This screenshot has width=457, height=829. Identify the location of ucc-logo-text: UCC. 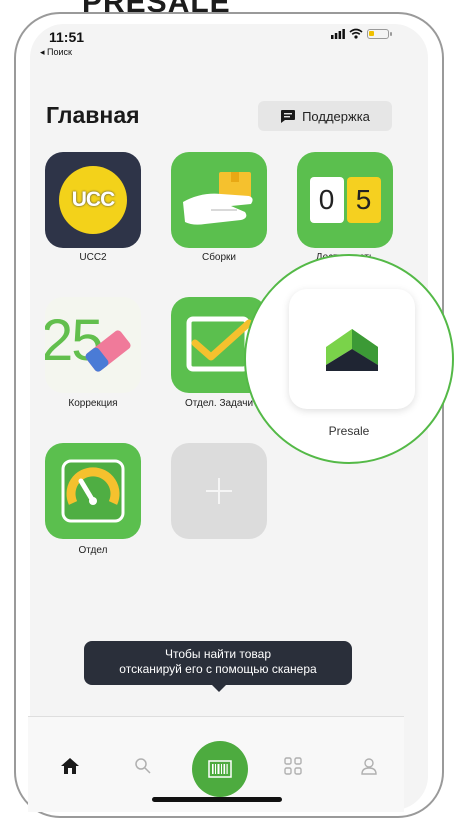
(93, 199).